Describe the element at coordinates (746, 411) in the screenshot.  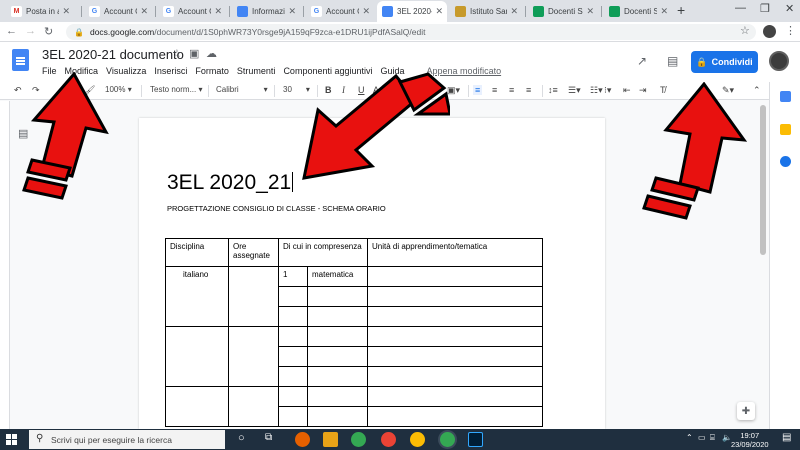
I see `explore-button: ✚` at that location.